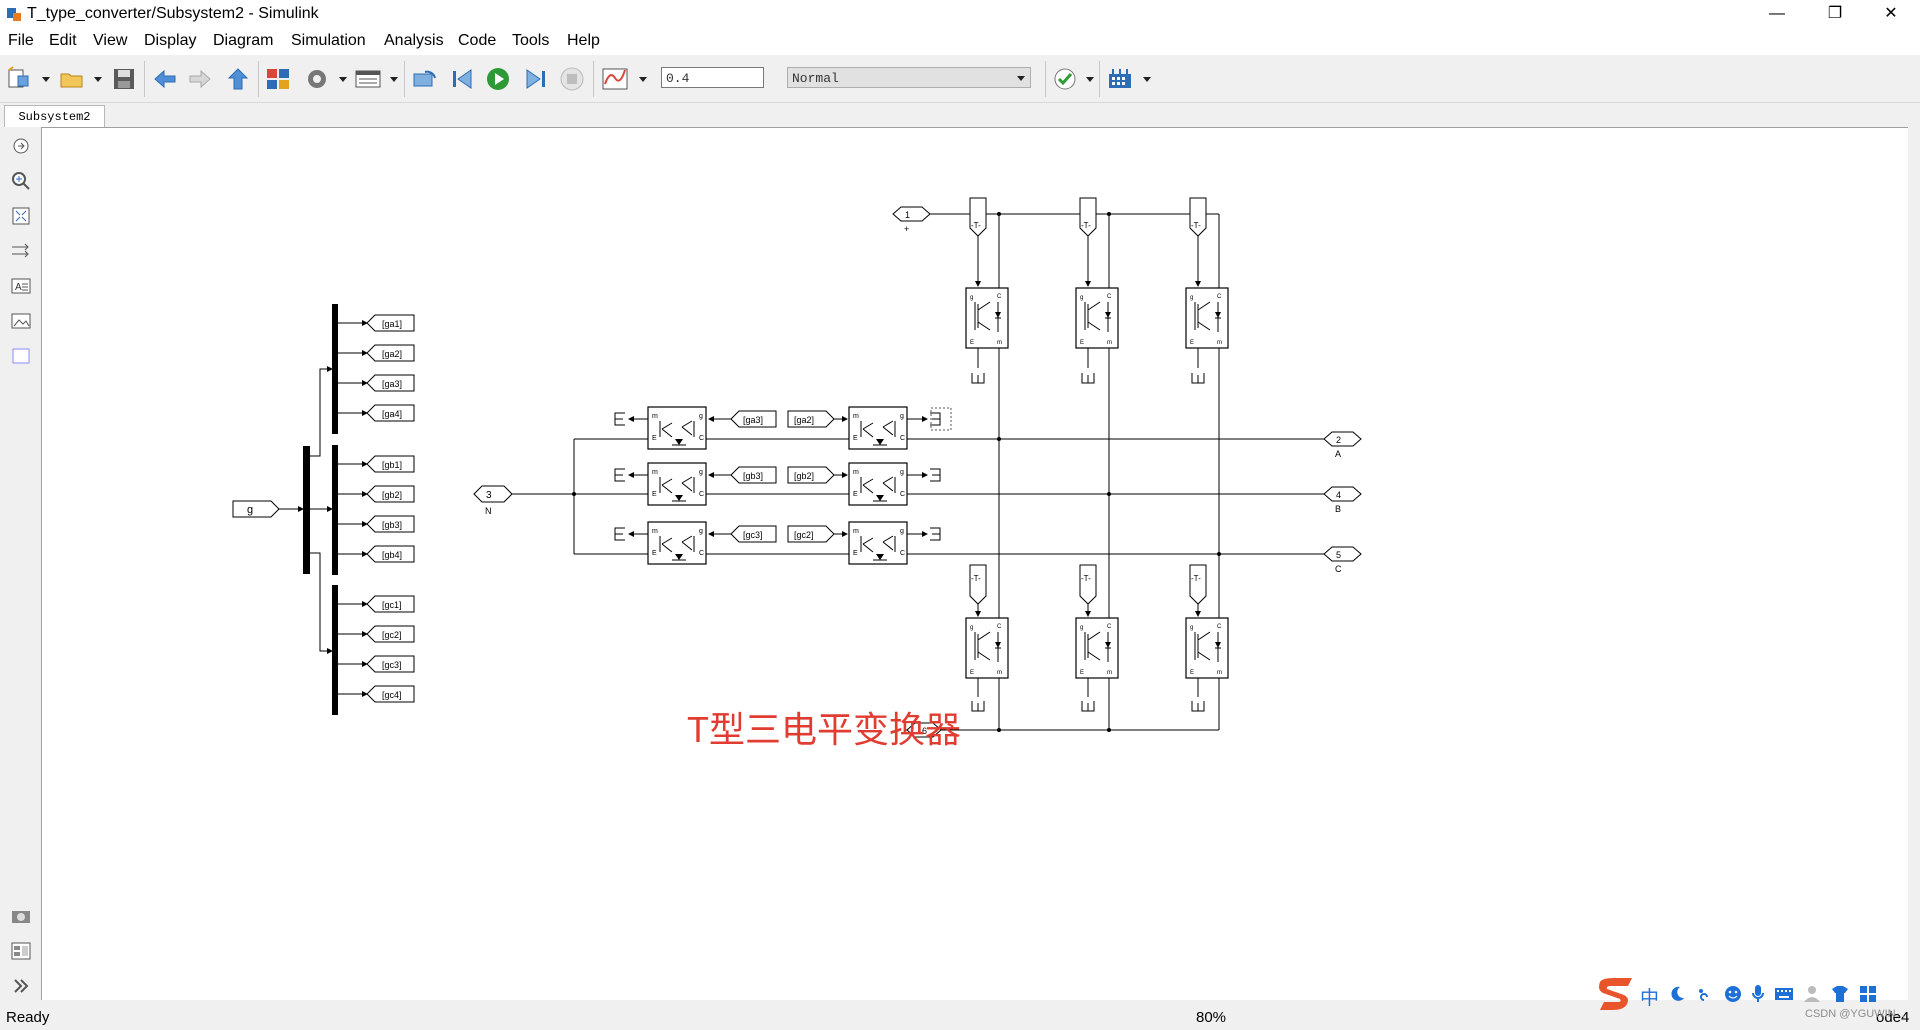 This screenshot has height=1030, width=1920. I want to click on lower-igbt-b, so click(1097, 648).